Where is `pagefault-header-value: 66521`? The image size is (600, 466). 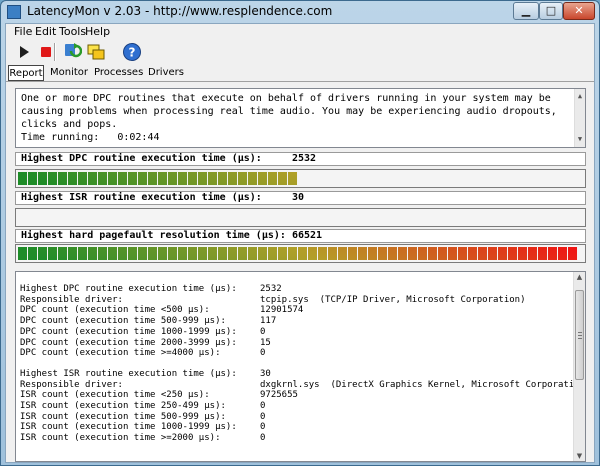 pagefault-header-value: 66521 is located at coordinates (307, 235).